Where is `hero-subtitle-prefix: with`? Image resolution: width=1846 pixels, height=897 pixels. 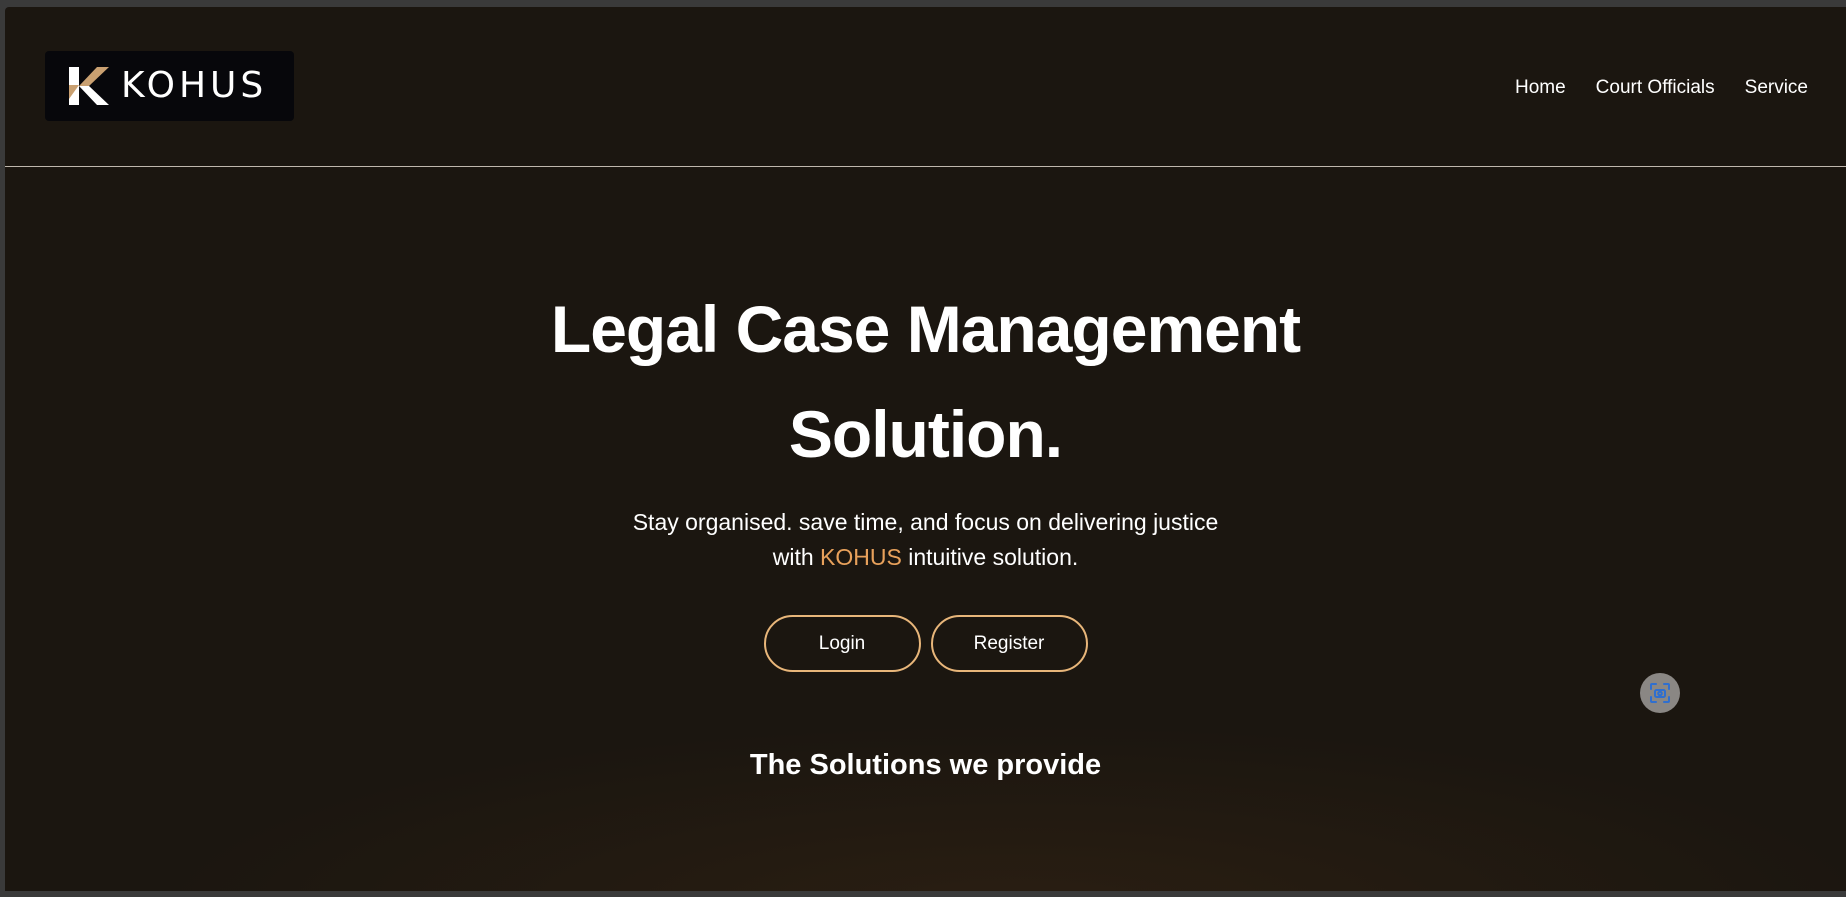 hero-subtitle-prefix: with is located at coordinates (796, 557).